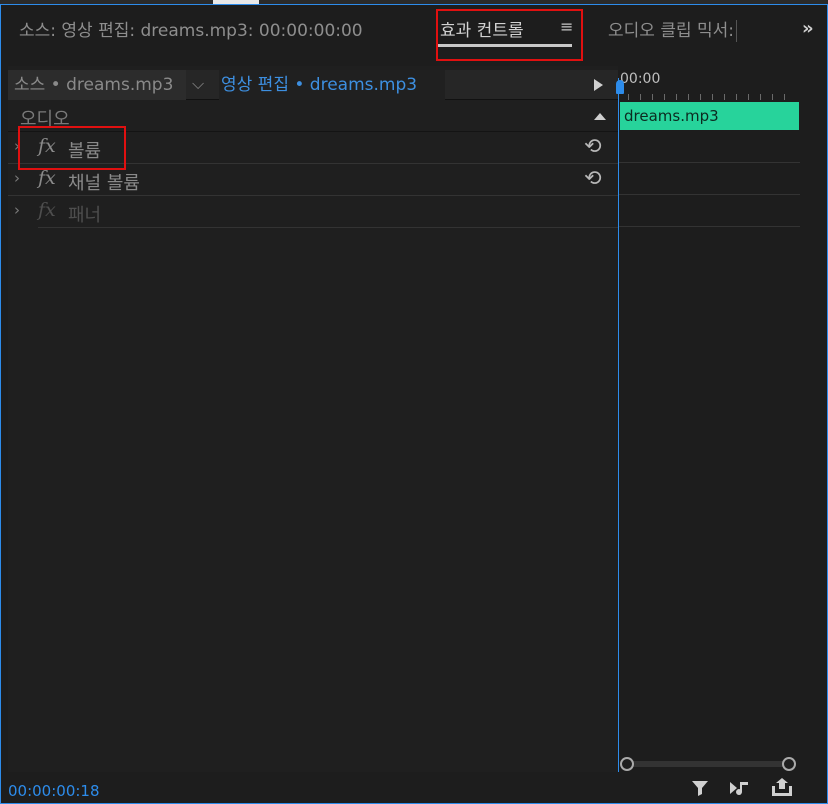 Image resolution: width=828 pixels, height=804 pixels. I want to click on highlight-box-volume, so click(72, 148).